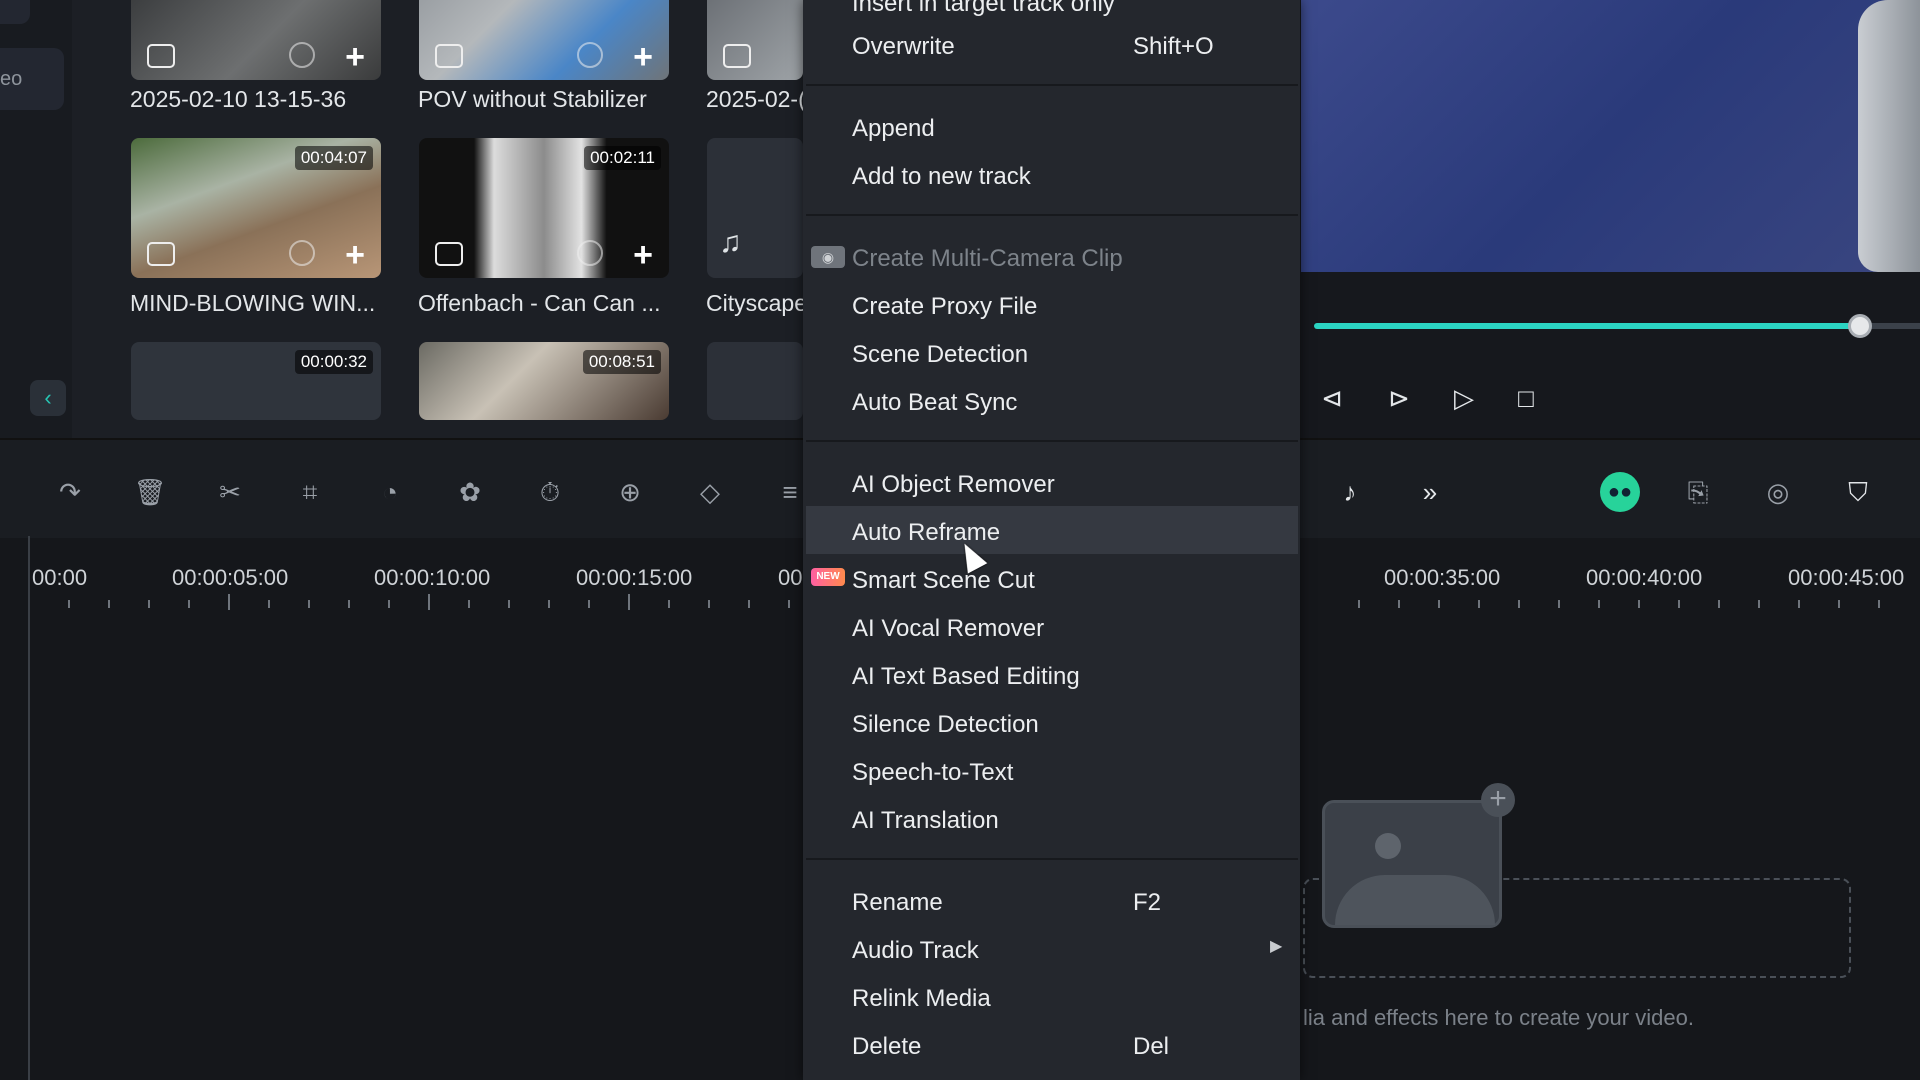 This screenshot has width=1920, height=1080. Describe the element at coordinates (755, 208) in the screenshot. I see `media-thumb: ♫` at that location.